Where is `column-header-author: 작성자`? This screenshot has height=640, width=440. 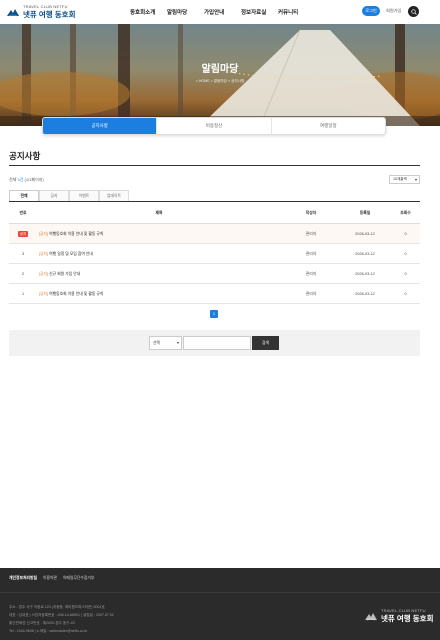
column-header-author: 작성자 is located at coordinates (311, 213).